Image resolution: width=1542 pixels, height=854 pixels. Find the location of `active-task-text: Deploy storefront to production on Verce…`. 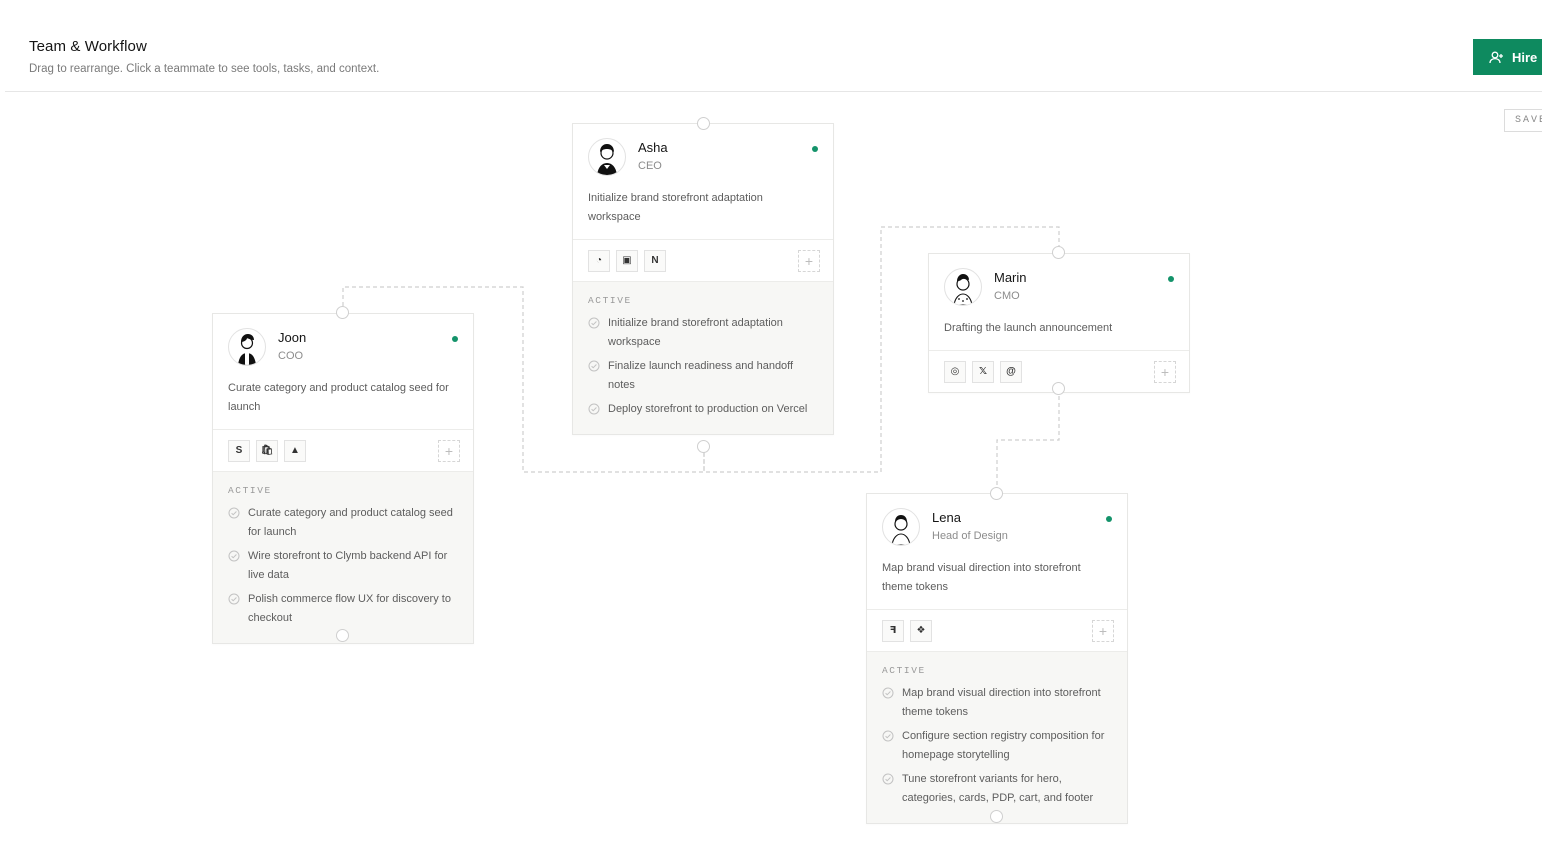

active-task-text: Deploy storefront to production on Verce… is located at coordinates (708, 409).